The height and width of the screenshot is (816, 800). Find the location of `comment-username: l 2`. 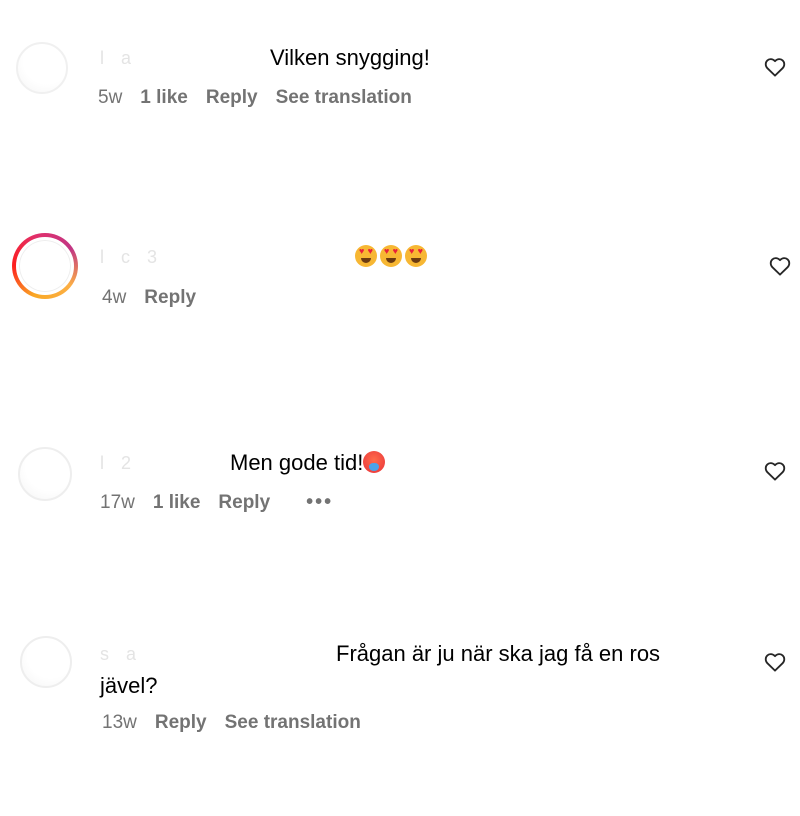

comment-username: l 2 is located at coordinates (165, 463).